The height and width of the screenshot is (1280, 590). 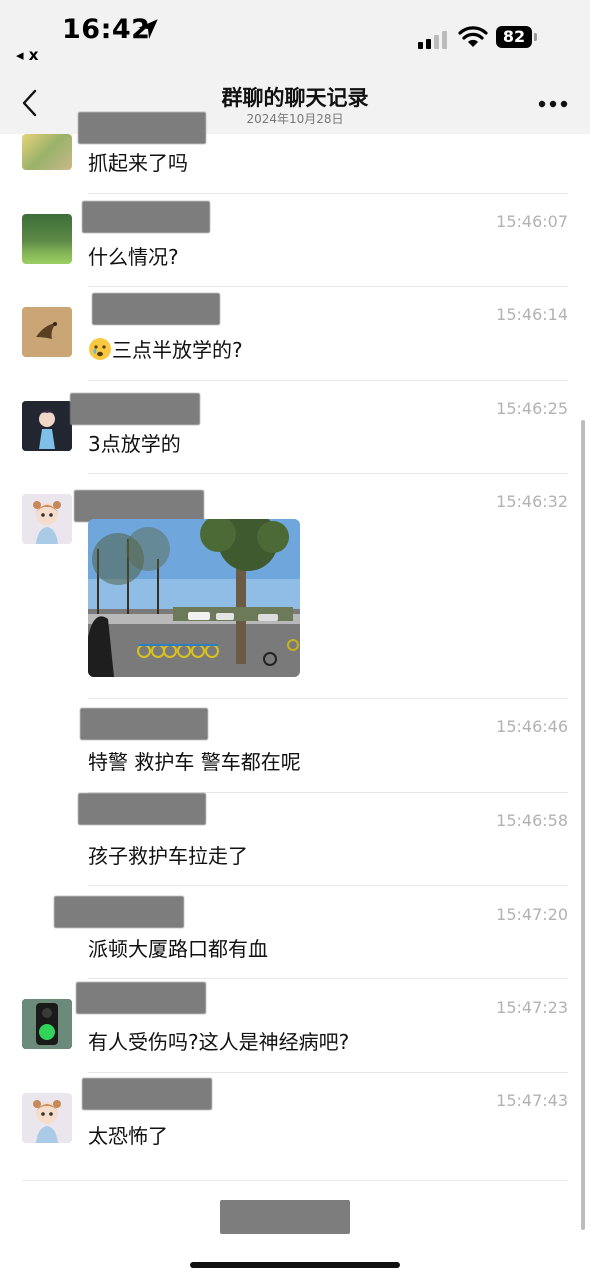 I want to click on battery-tip, so click(x=535, y=37).